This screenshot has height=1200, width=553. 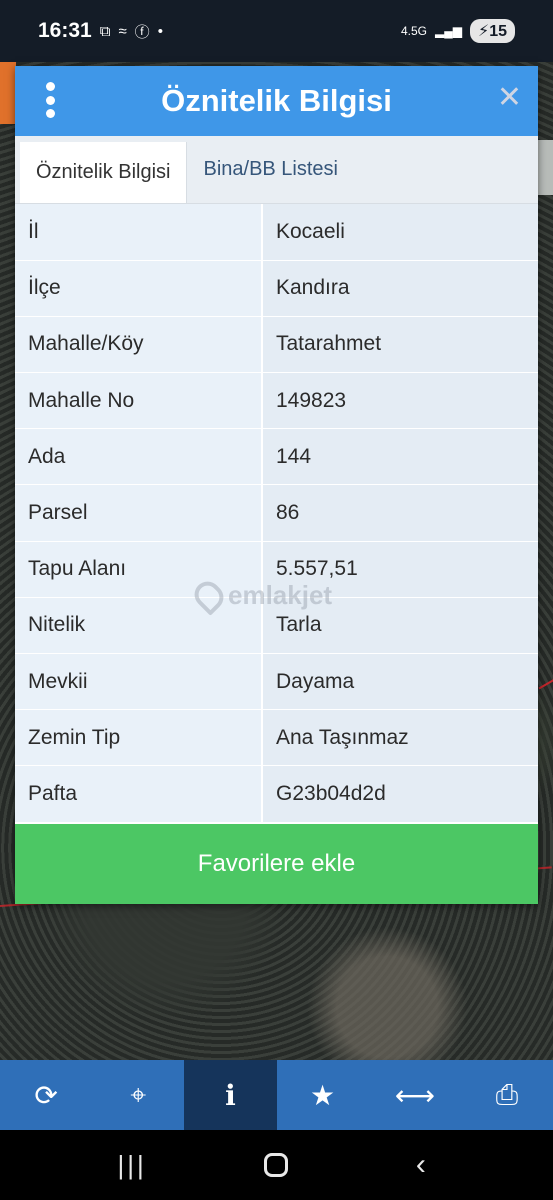 What do you see at coordinates (400, 569) in the screenshot?
I see `attribute-value: 5.557,51` at bounding box center [400, 569].